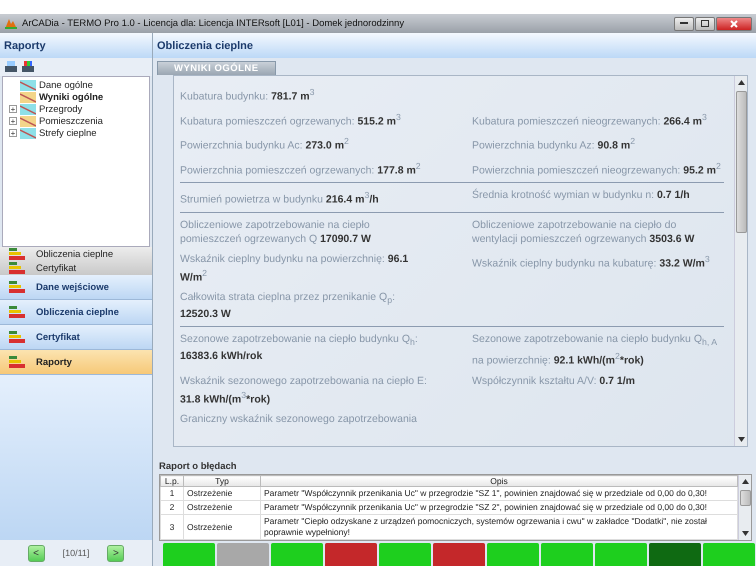 Image resolution: width=756 pixels, height=566 pixels. Describe the element at coordinates (71, 97) in the screenshot. I see `tree-item: Wyniki ogólne` at that location.